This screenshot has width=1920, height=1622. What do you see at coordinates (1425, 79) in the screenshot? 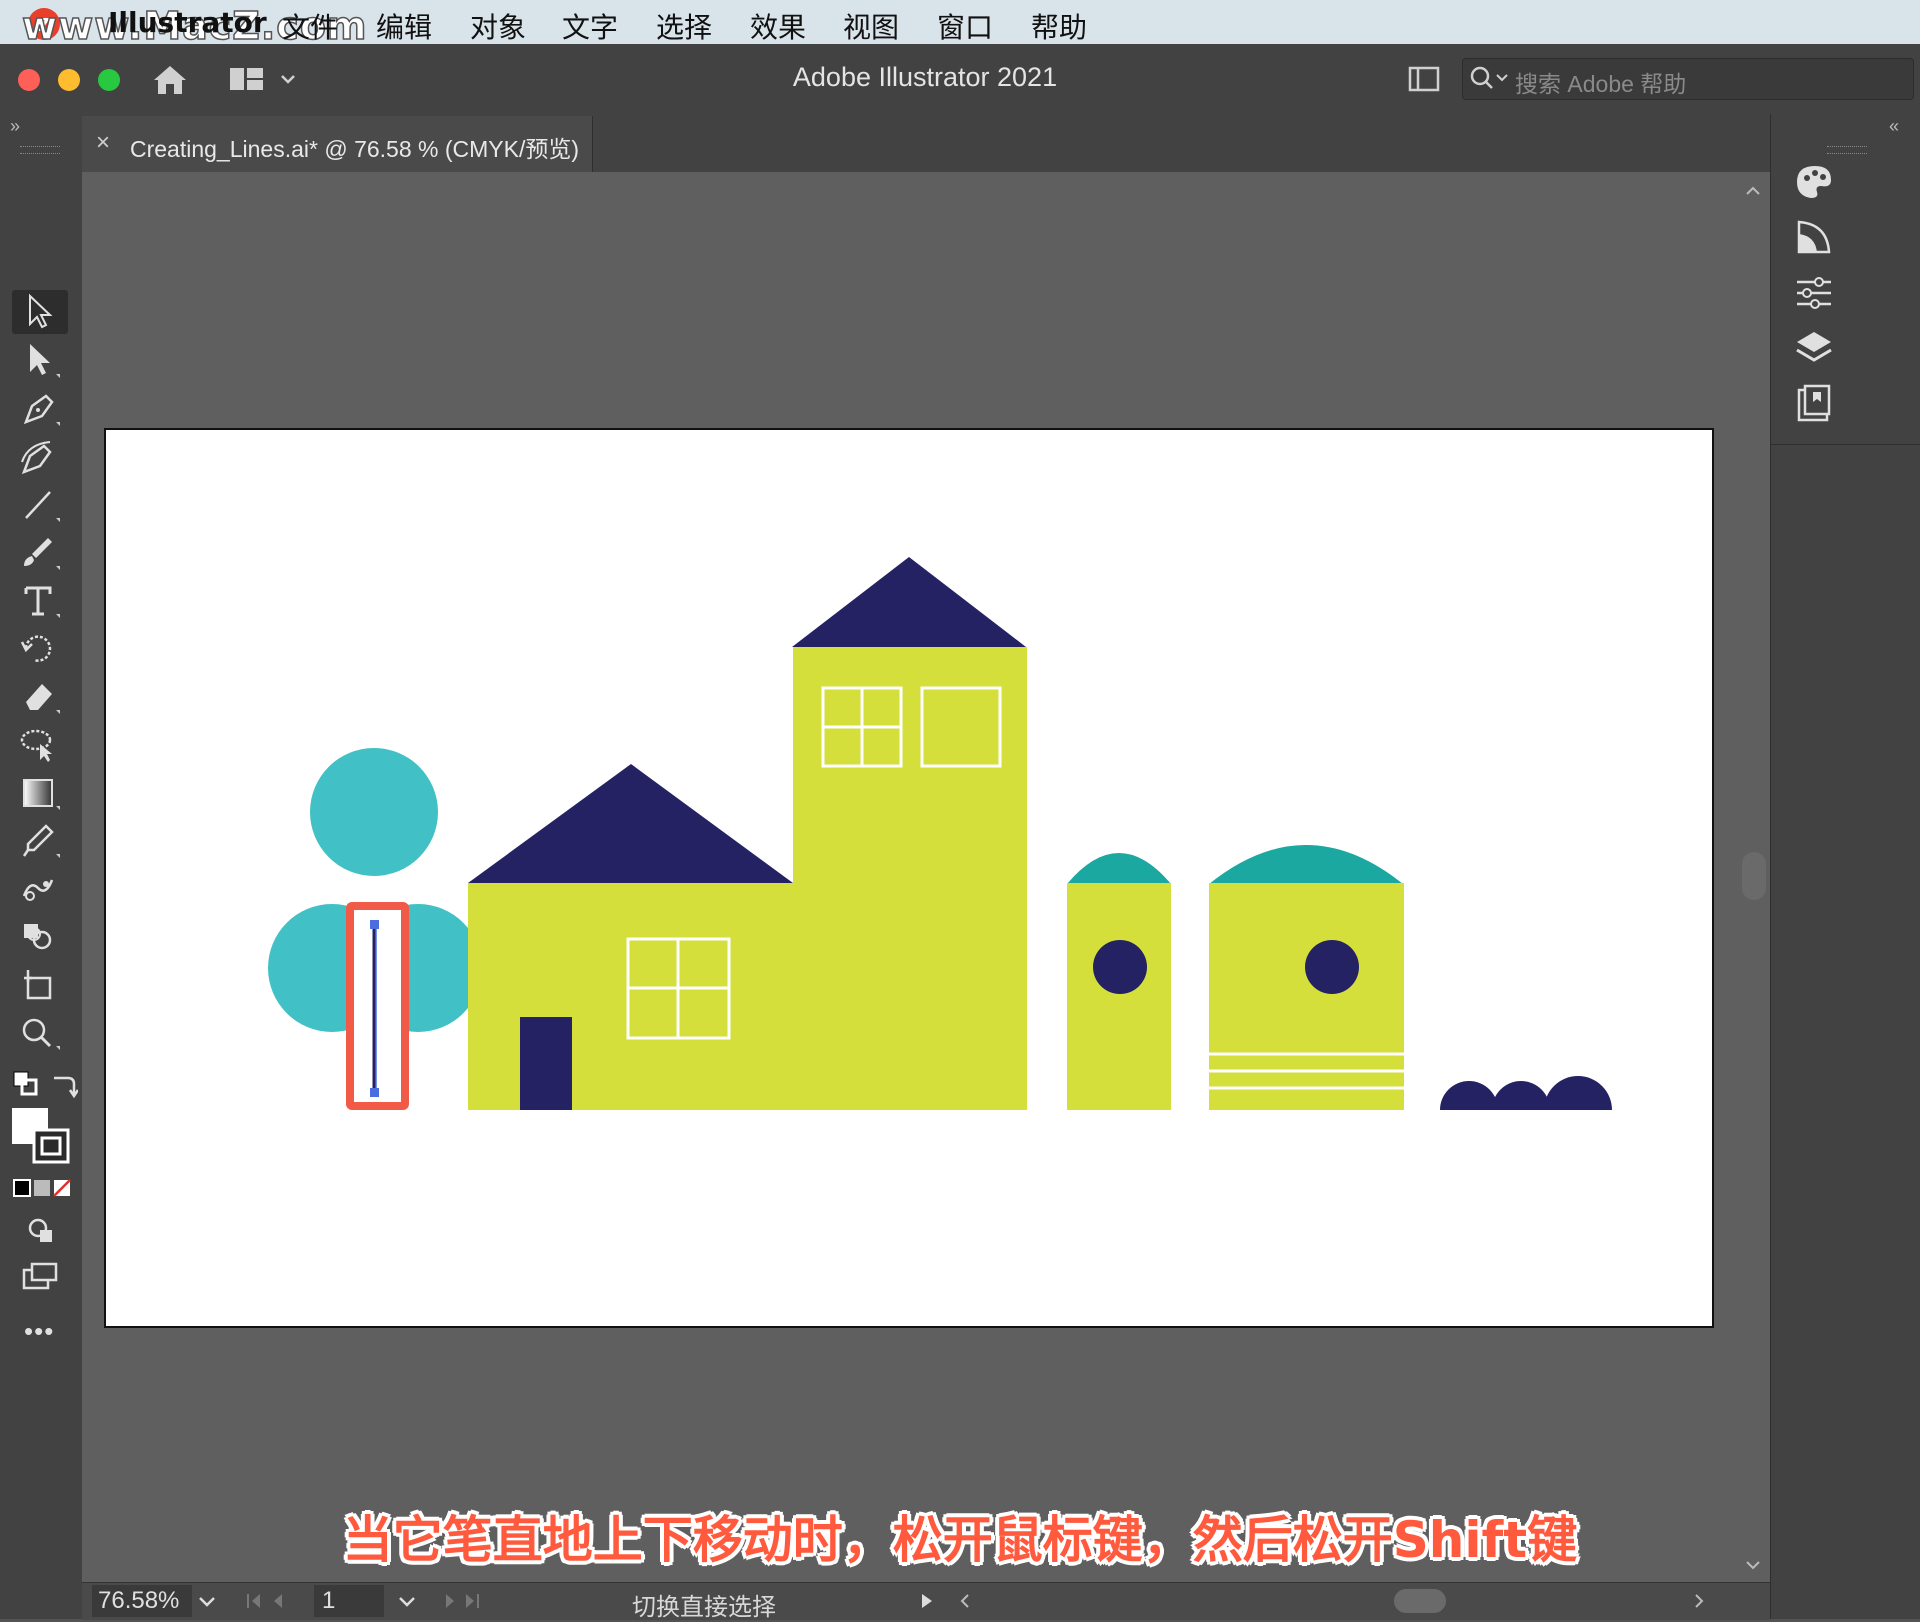
I see `panel-toggle-icon` at bounding box center [1425, 79].